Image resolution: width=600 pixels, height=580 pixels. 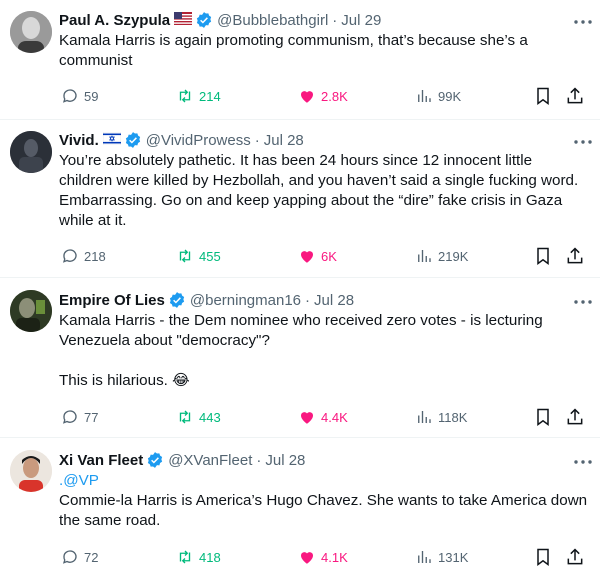 I want to click on retweet-button: 443, so click(x=198, y=417).